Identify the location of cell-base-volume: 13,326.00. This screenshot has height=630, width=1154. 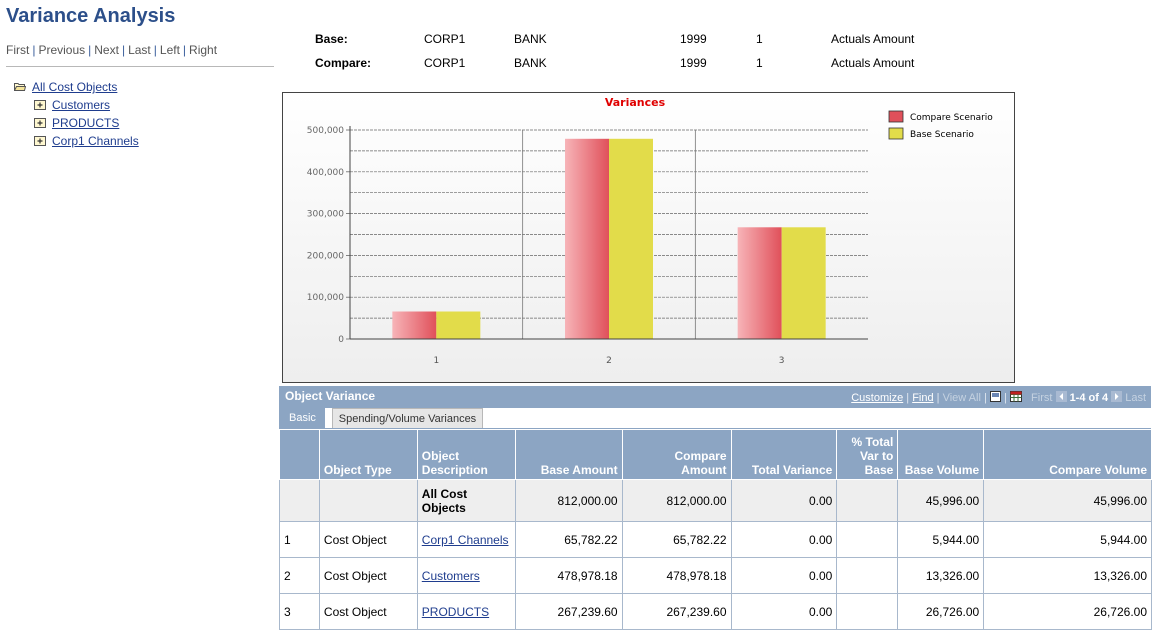
(941, 575).